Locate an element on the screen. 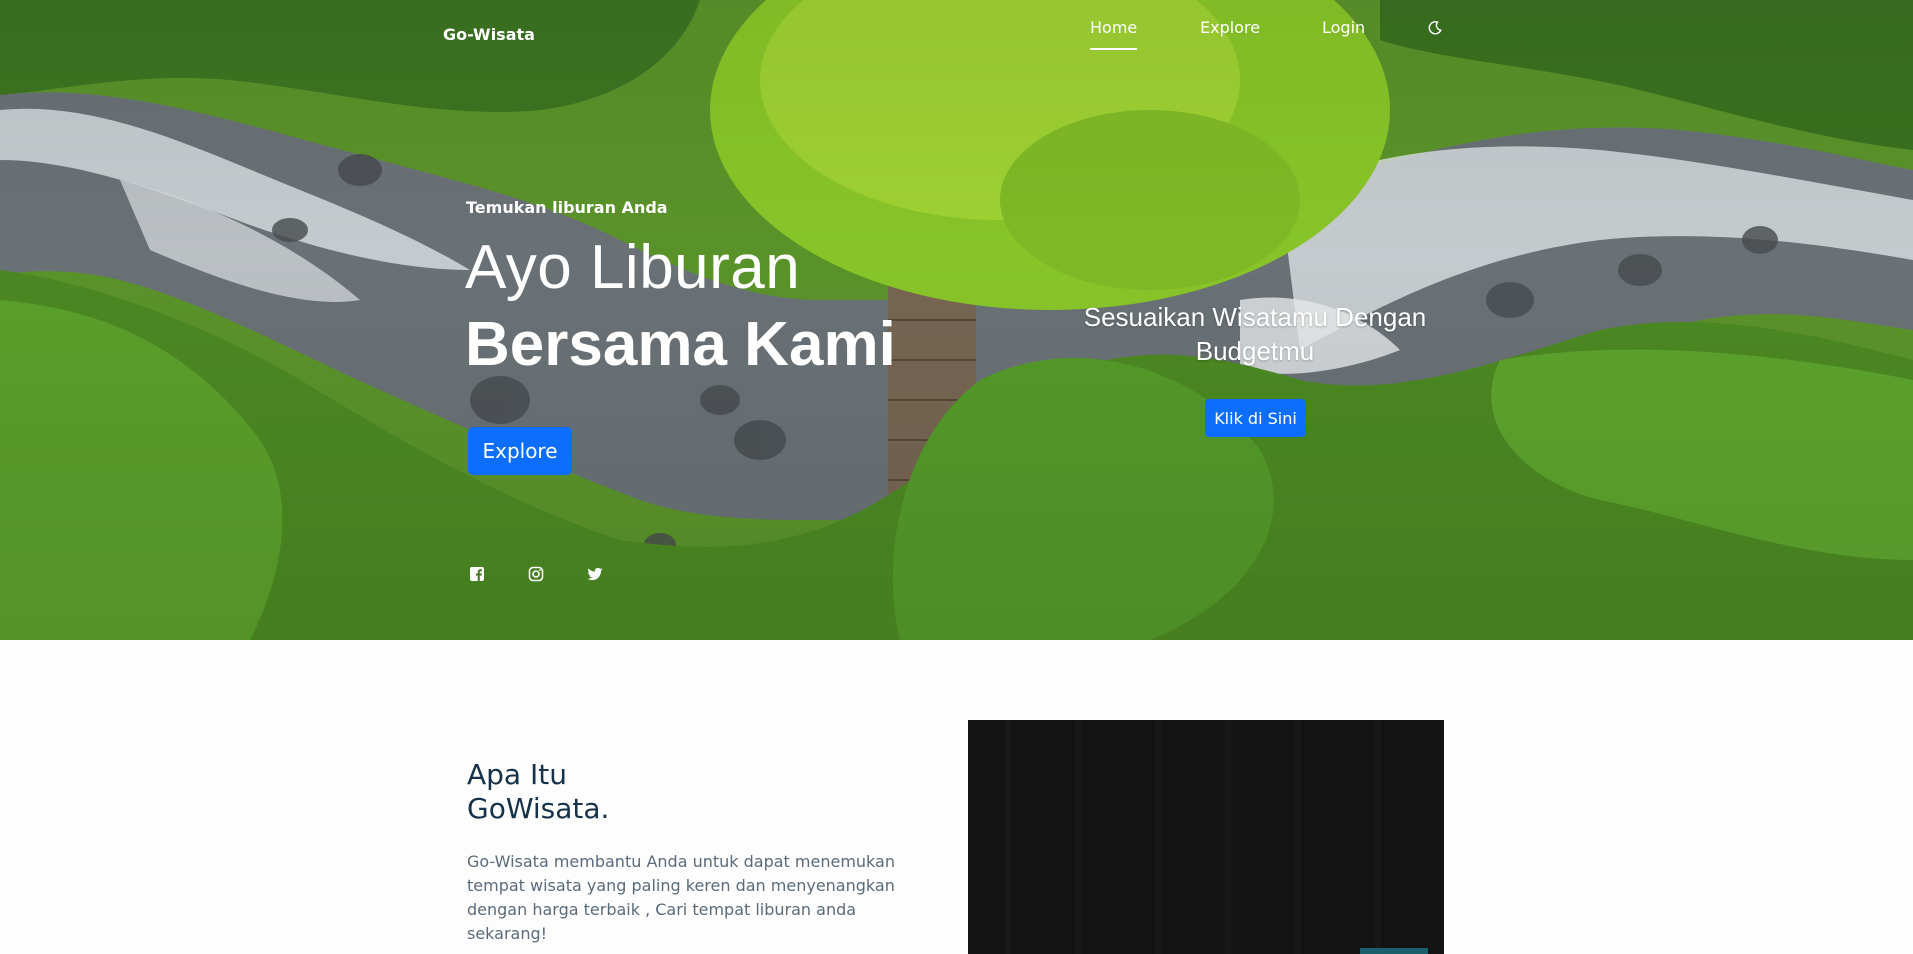 This screenshot has width=1913, height=954. hero-title-line2: Bersama Kami is located at coordinates (680, 344).